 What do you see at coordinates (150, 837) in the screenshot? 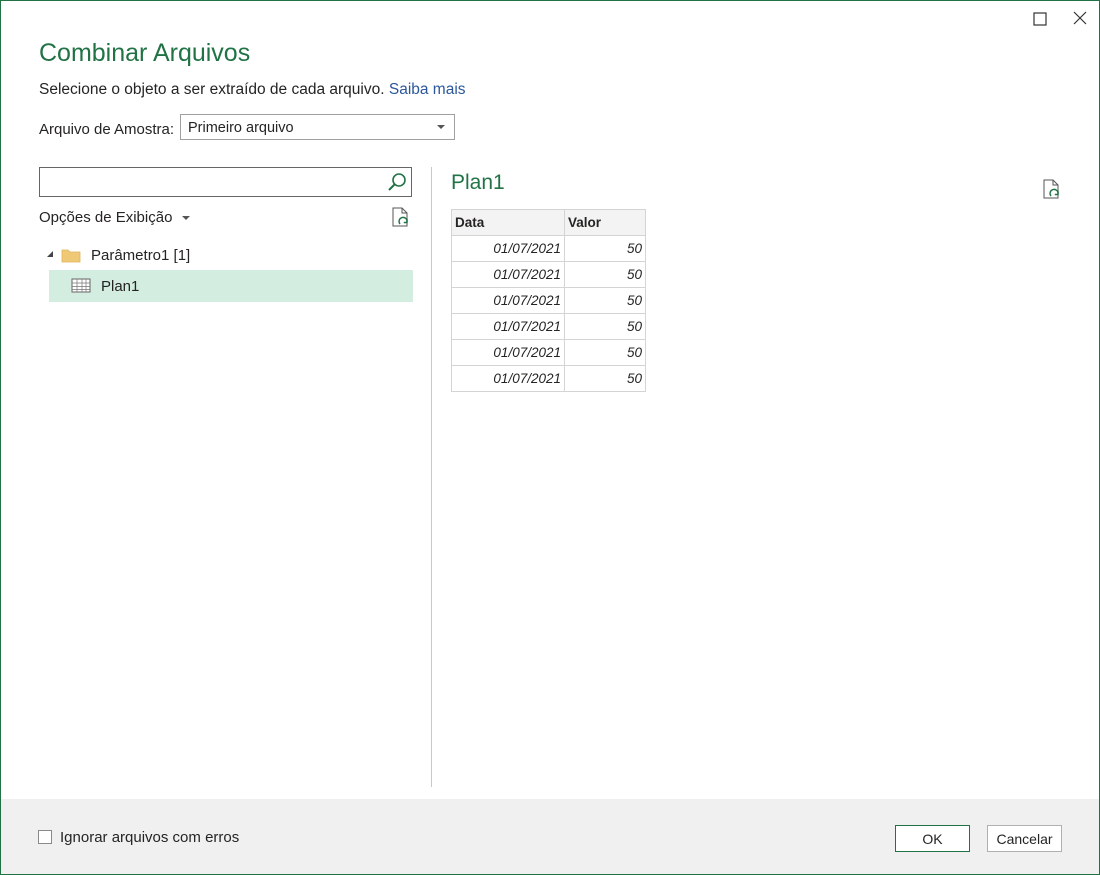
I see `ignore-errors-label: Ignorar arquivos com erros` at bounding box center [150, 837].